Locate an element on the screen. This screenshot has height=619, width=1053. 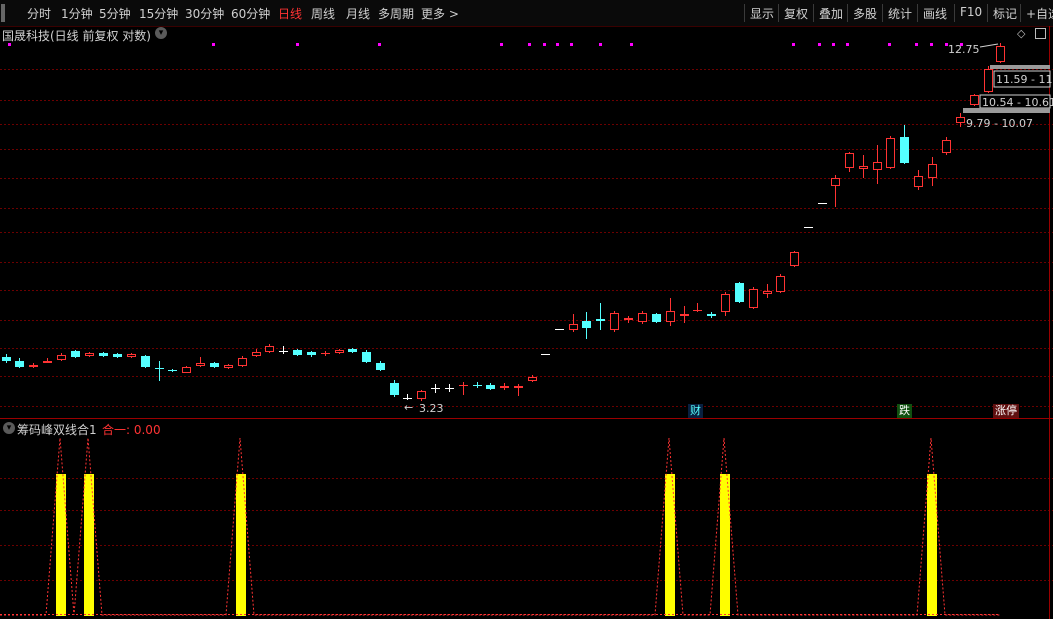
period-2: 5分钟 is located at coordinates (115, 13).